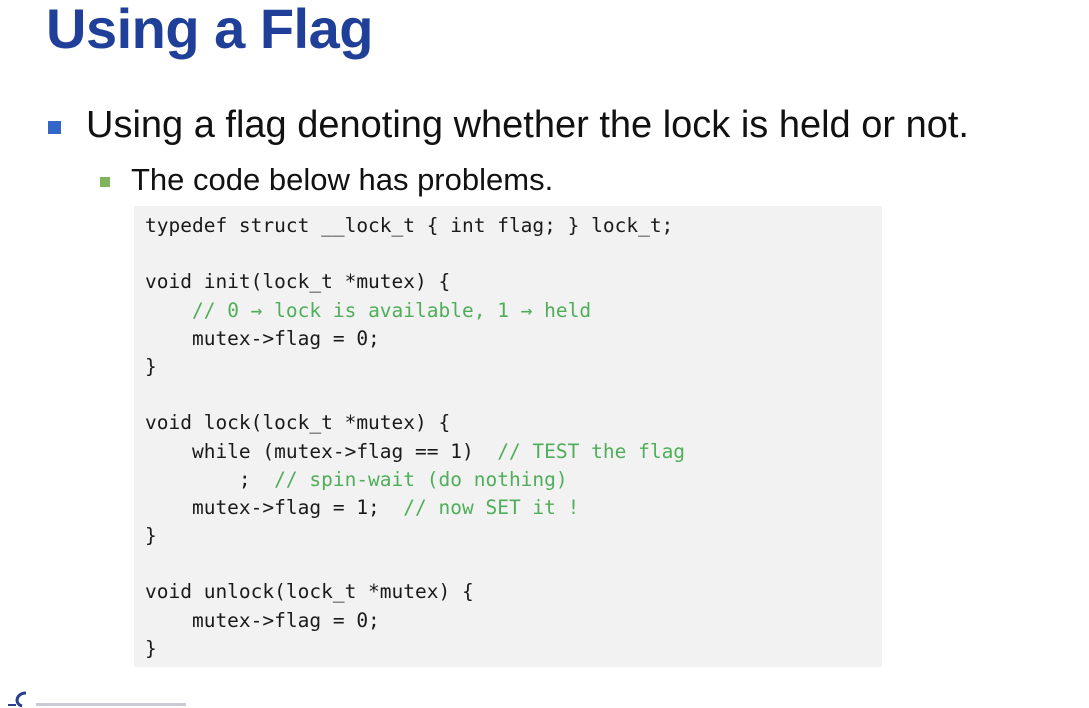  What do you see at coordinates (97, 699) in the screenshot?
I see `publisher-logo-icon` at bounding box center [97, 699].